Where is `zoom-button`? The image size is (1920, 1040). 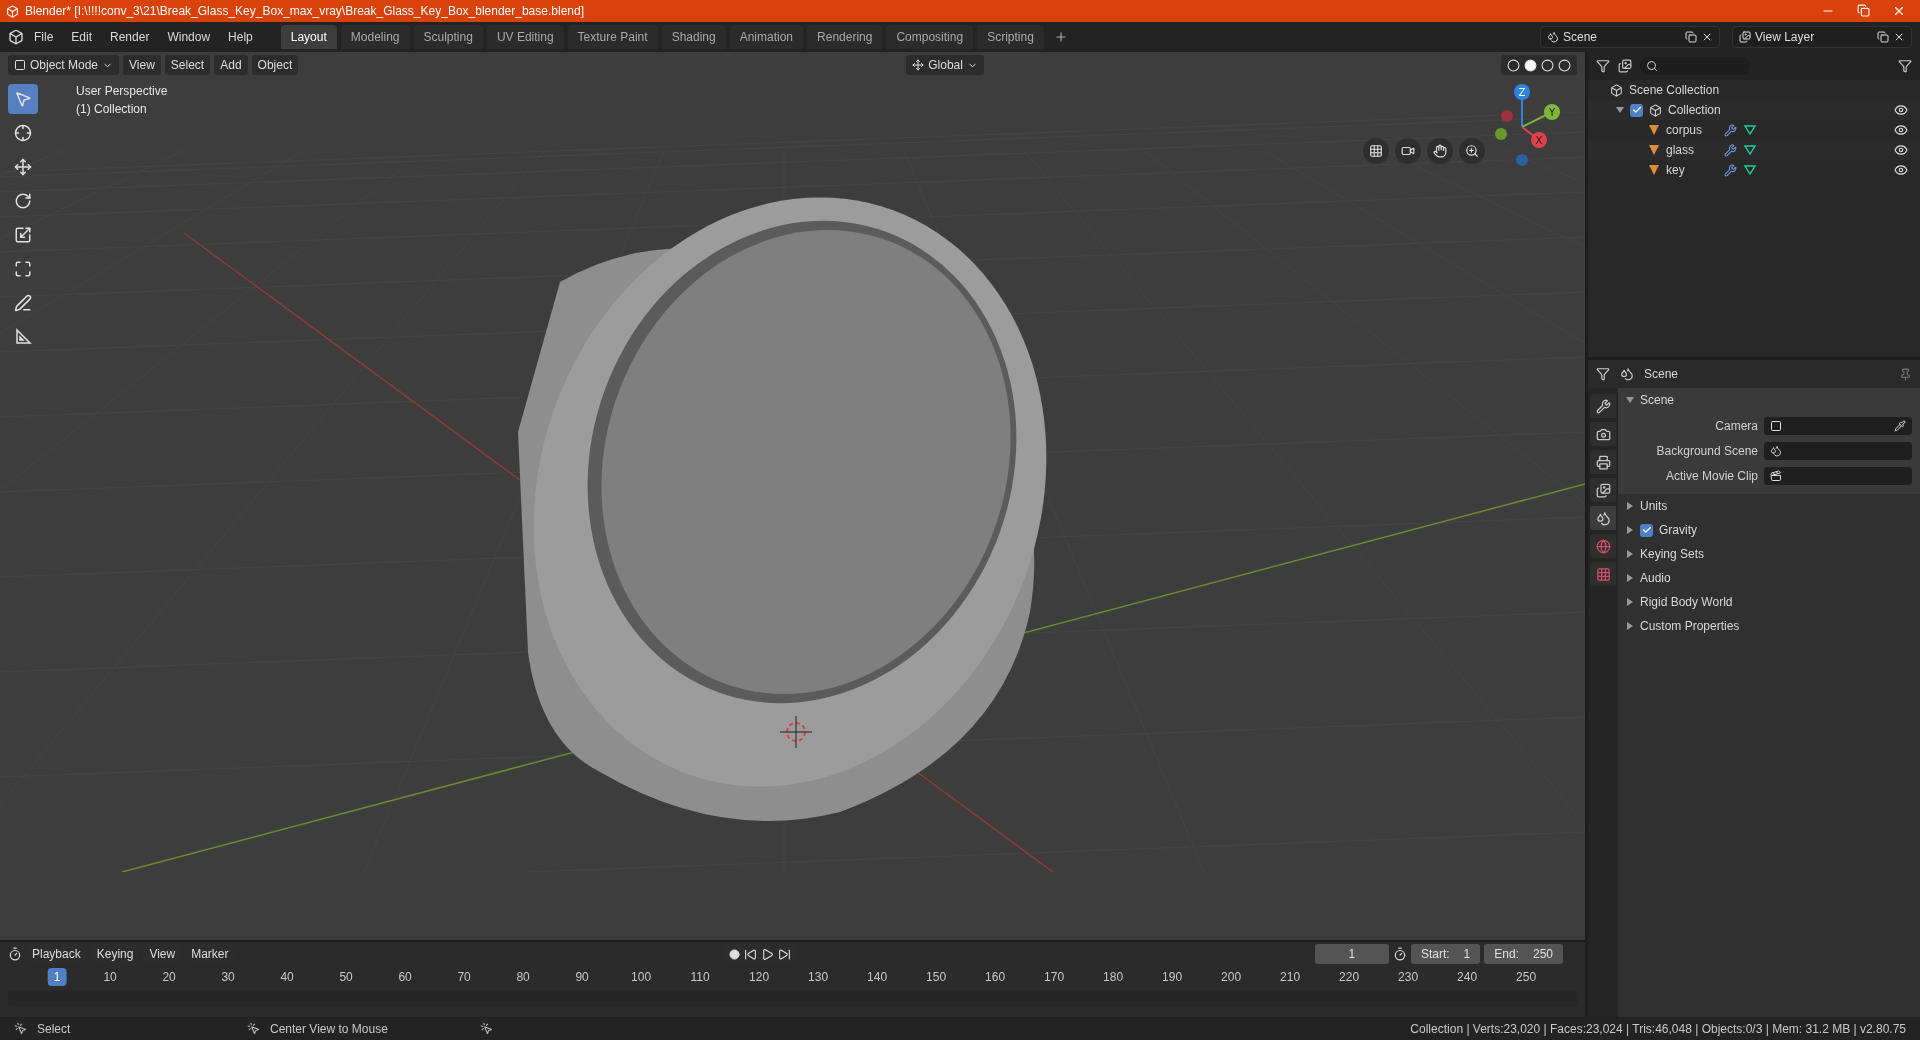 zoom-button is located at coordinates (1472, 151).